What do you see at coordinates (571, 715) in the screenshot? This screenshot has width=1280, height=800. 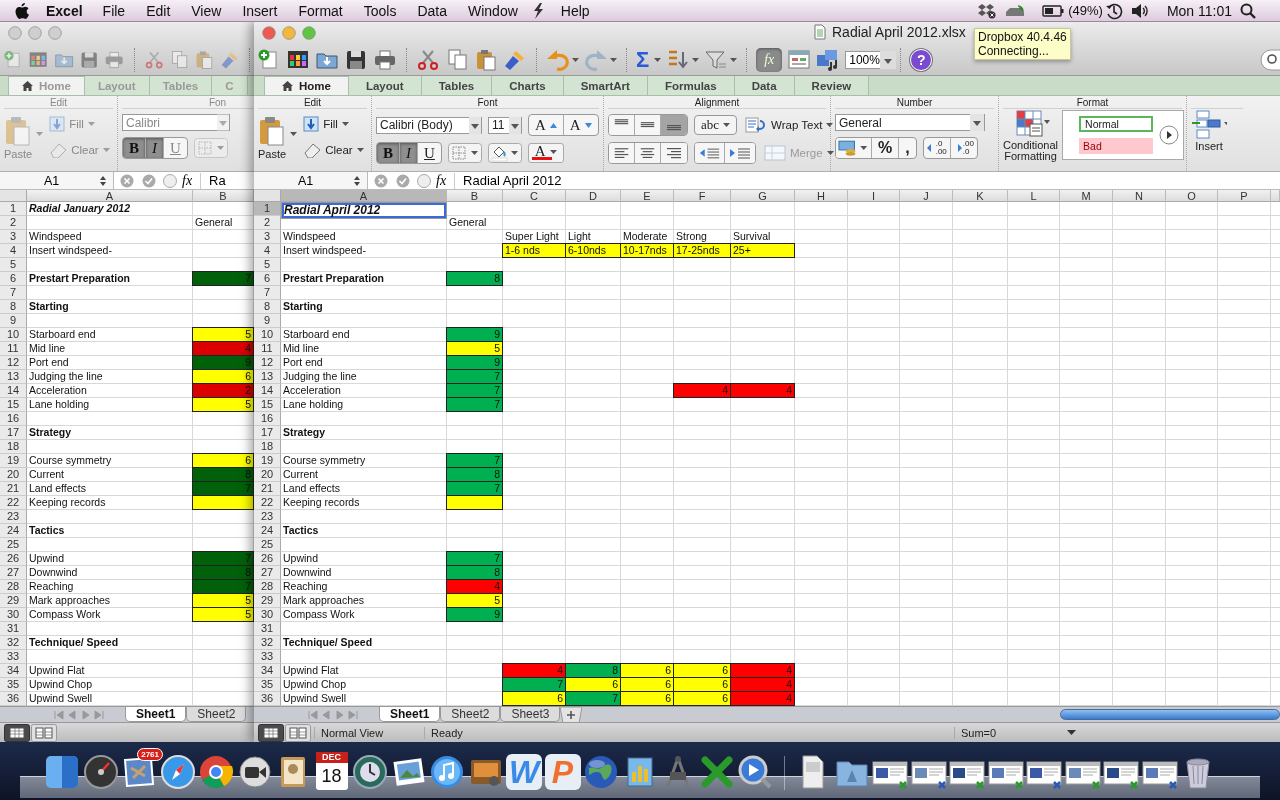 I see `add-sheet-button` at bounding box center [571, 715].